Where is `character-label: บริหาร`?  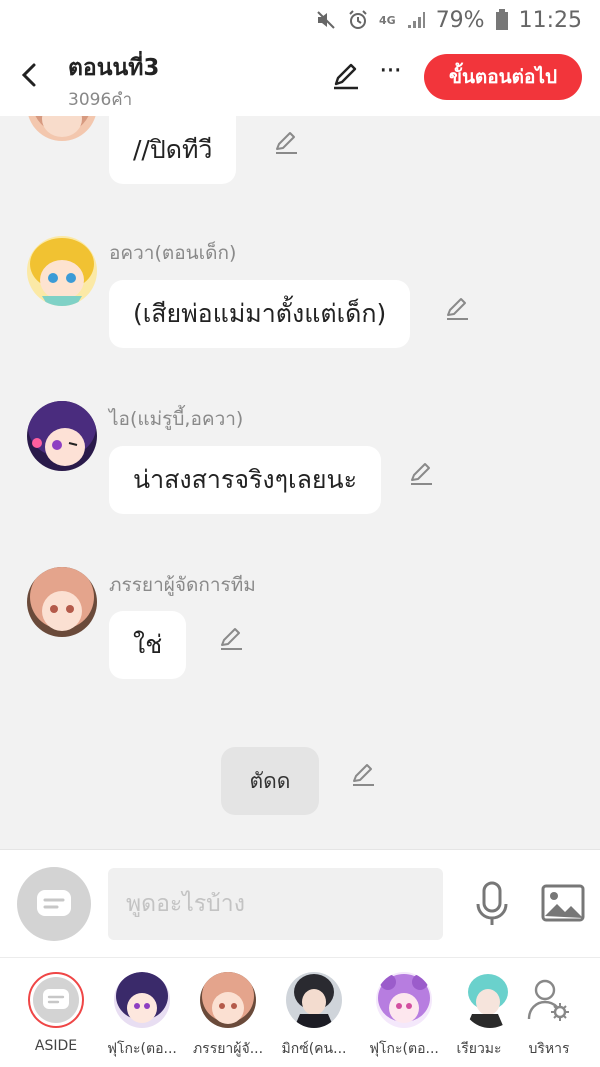 character-label: บริหาร is located at coordinates (549, 1049).